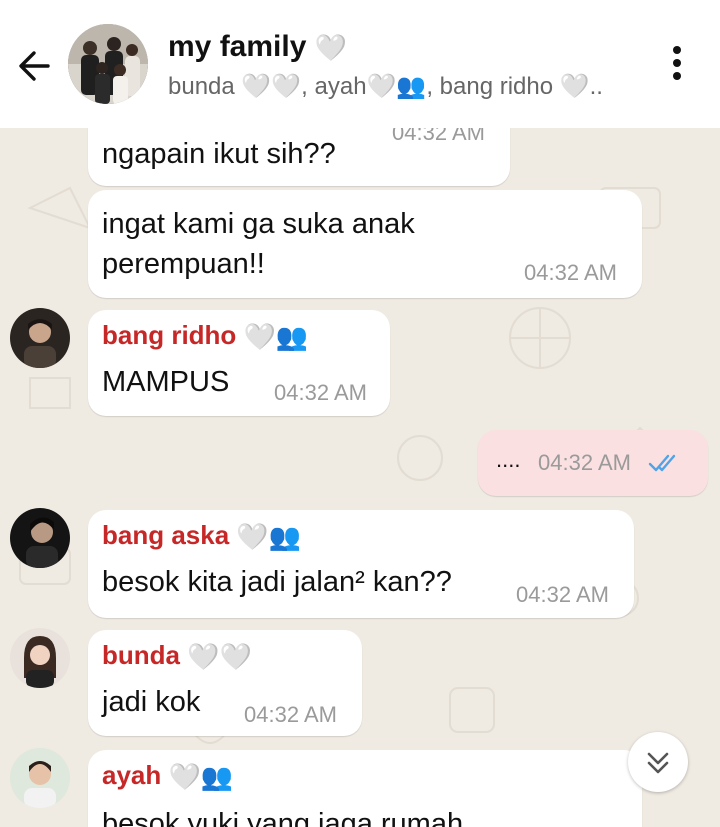 This screenshot has width=720, height=827. What do you see at coordinates (151, 702) in the screenshot?
I see `message-text: jadi kok` at bounding box center [151, 702].